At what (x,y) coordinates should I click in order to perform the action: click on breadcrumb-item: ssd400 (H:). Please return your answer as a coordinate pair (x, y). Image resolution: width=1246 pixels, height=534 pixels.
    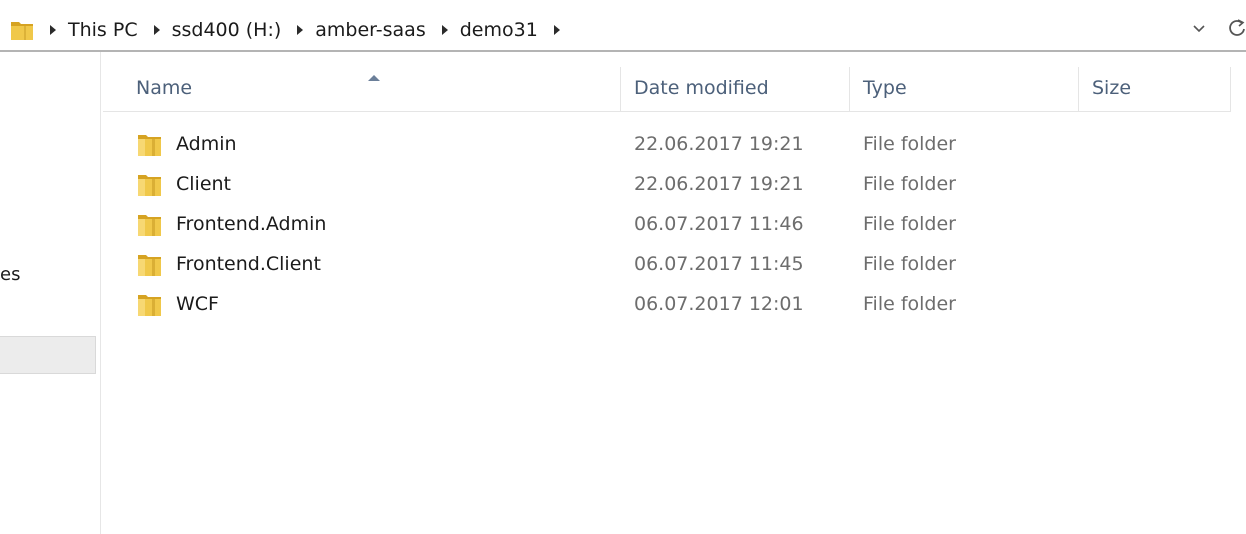
    Looking at the image, I should click on (224, 30).